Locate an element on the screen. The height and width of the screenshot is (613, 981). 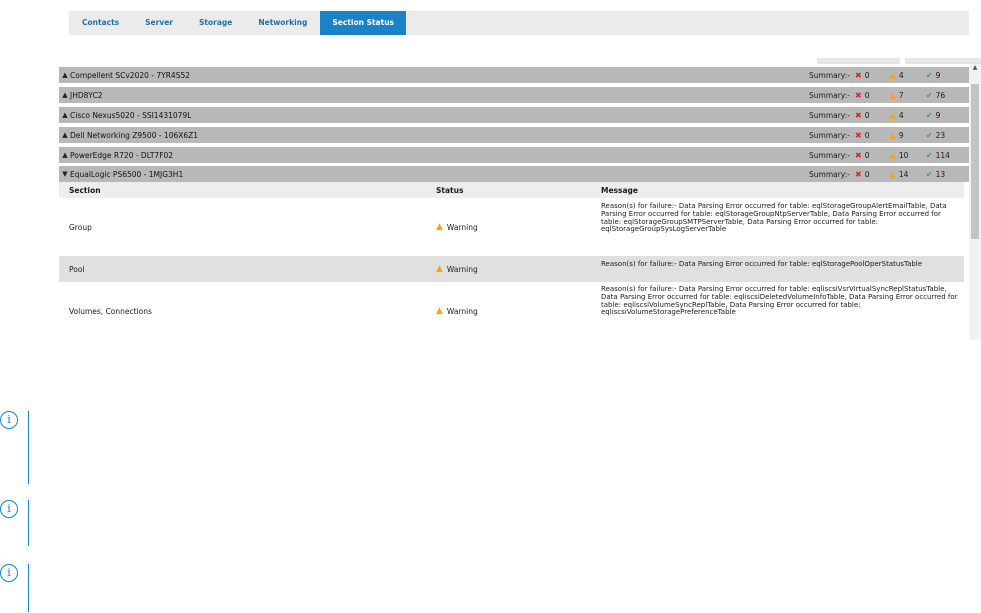
ok-count: 23 is located at coordinates (940, 135).